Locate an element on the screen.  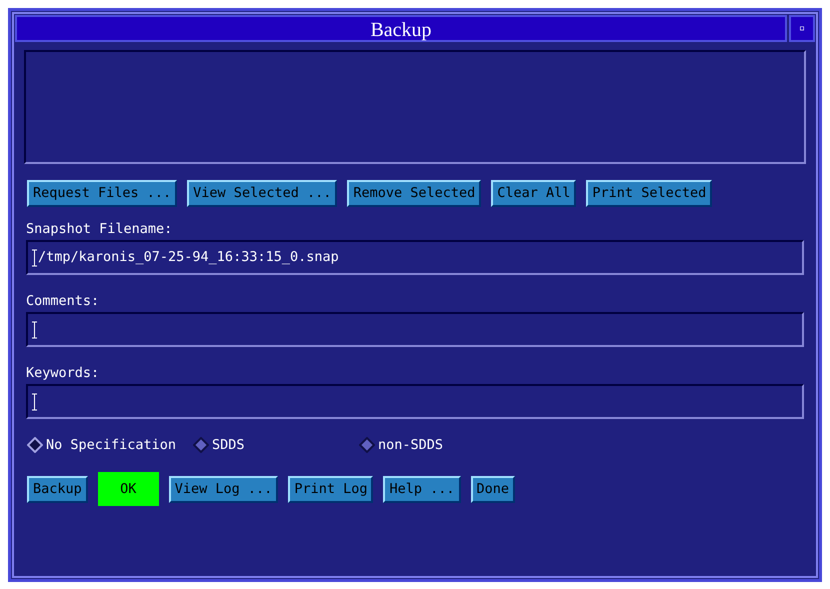
action-button: Backup is located at coordinates (57, 489).